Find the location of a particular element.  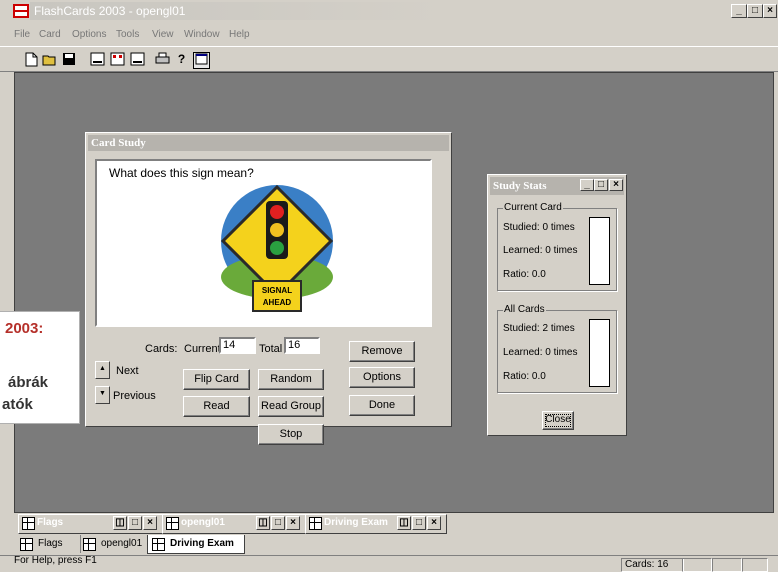

tab-driving-exam: Driving Exam is located at coordinates (196, 544).